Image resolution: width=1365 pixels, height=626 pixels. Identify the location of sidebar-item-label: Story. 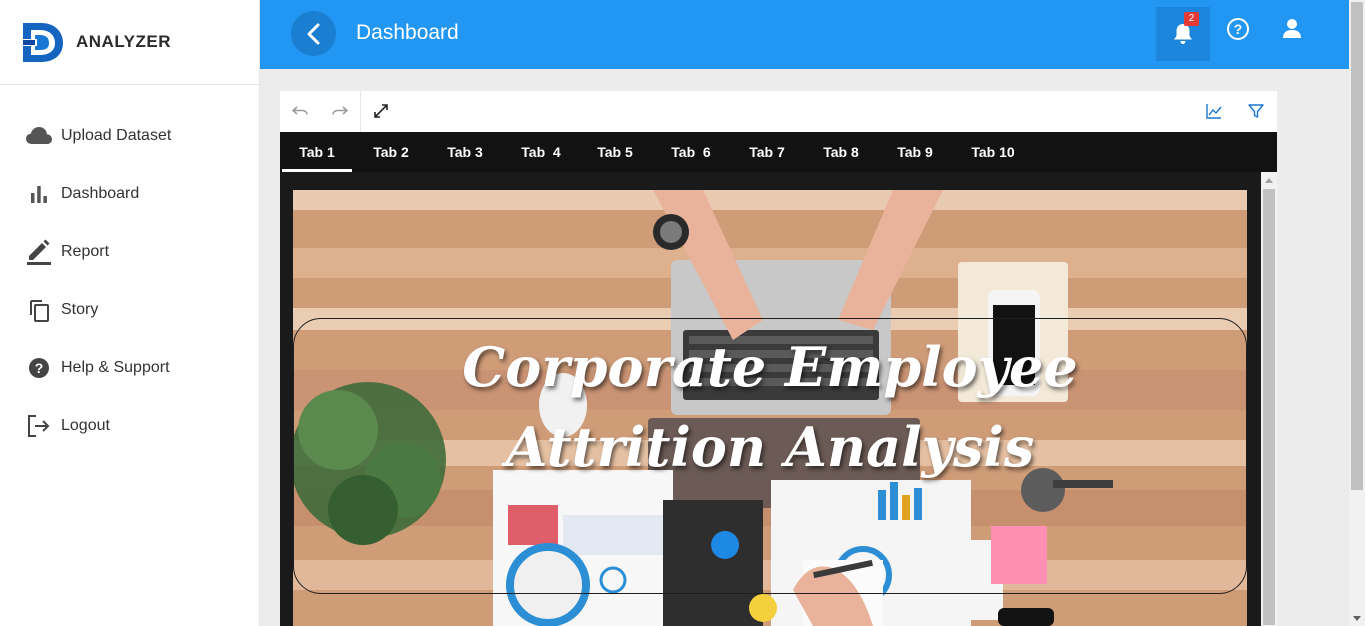
(80, 309).